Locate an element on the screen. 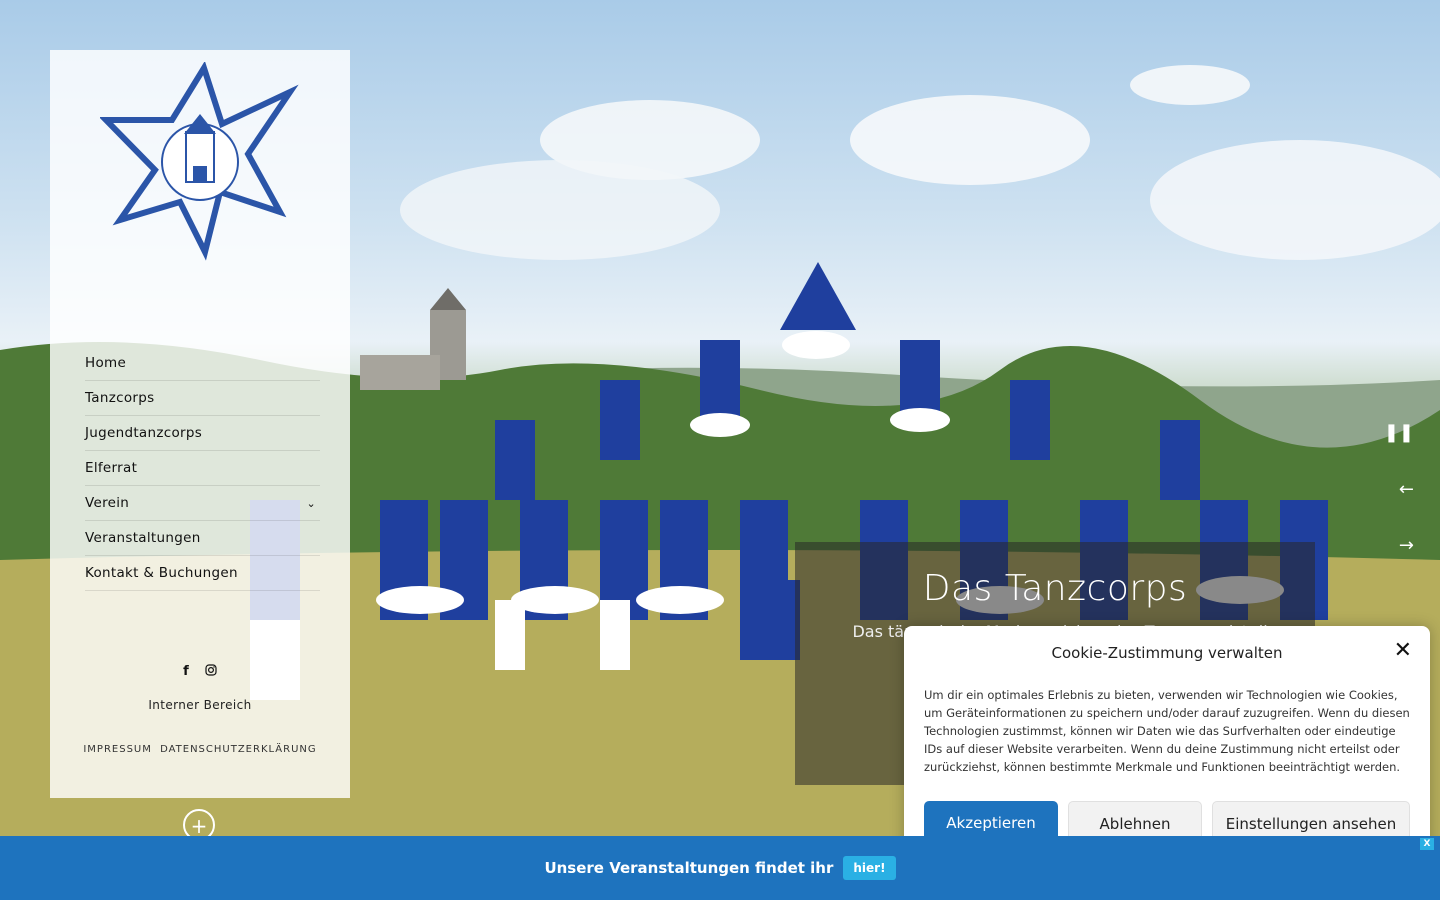 The width and height of the screenshot is (1440, 900). nav-item-veranstaltungen: Veranstaltungen is located at coordinates (202, 538).